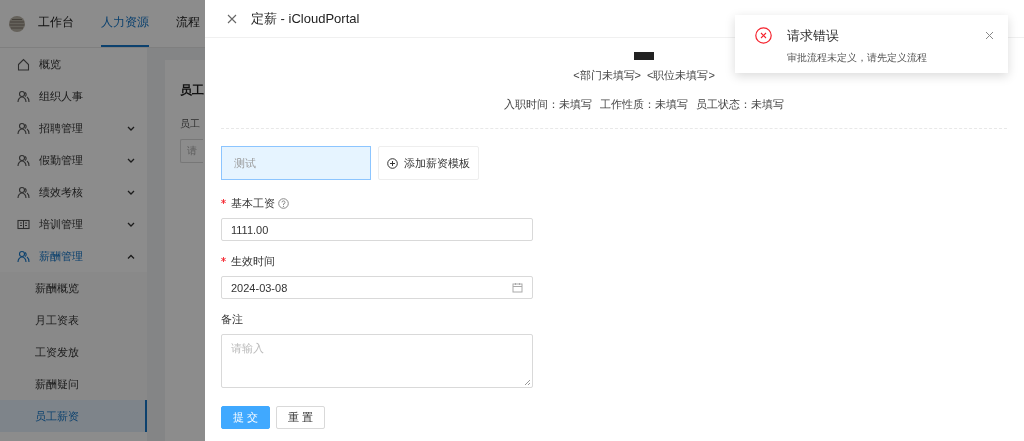 The height and width of the screenshot is (441, 1024). Describe the element at coordinates (377, 229) in the screenshot. I see `salary-input: 1111.00` at that location.